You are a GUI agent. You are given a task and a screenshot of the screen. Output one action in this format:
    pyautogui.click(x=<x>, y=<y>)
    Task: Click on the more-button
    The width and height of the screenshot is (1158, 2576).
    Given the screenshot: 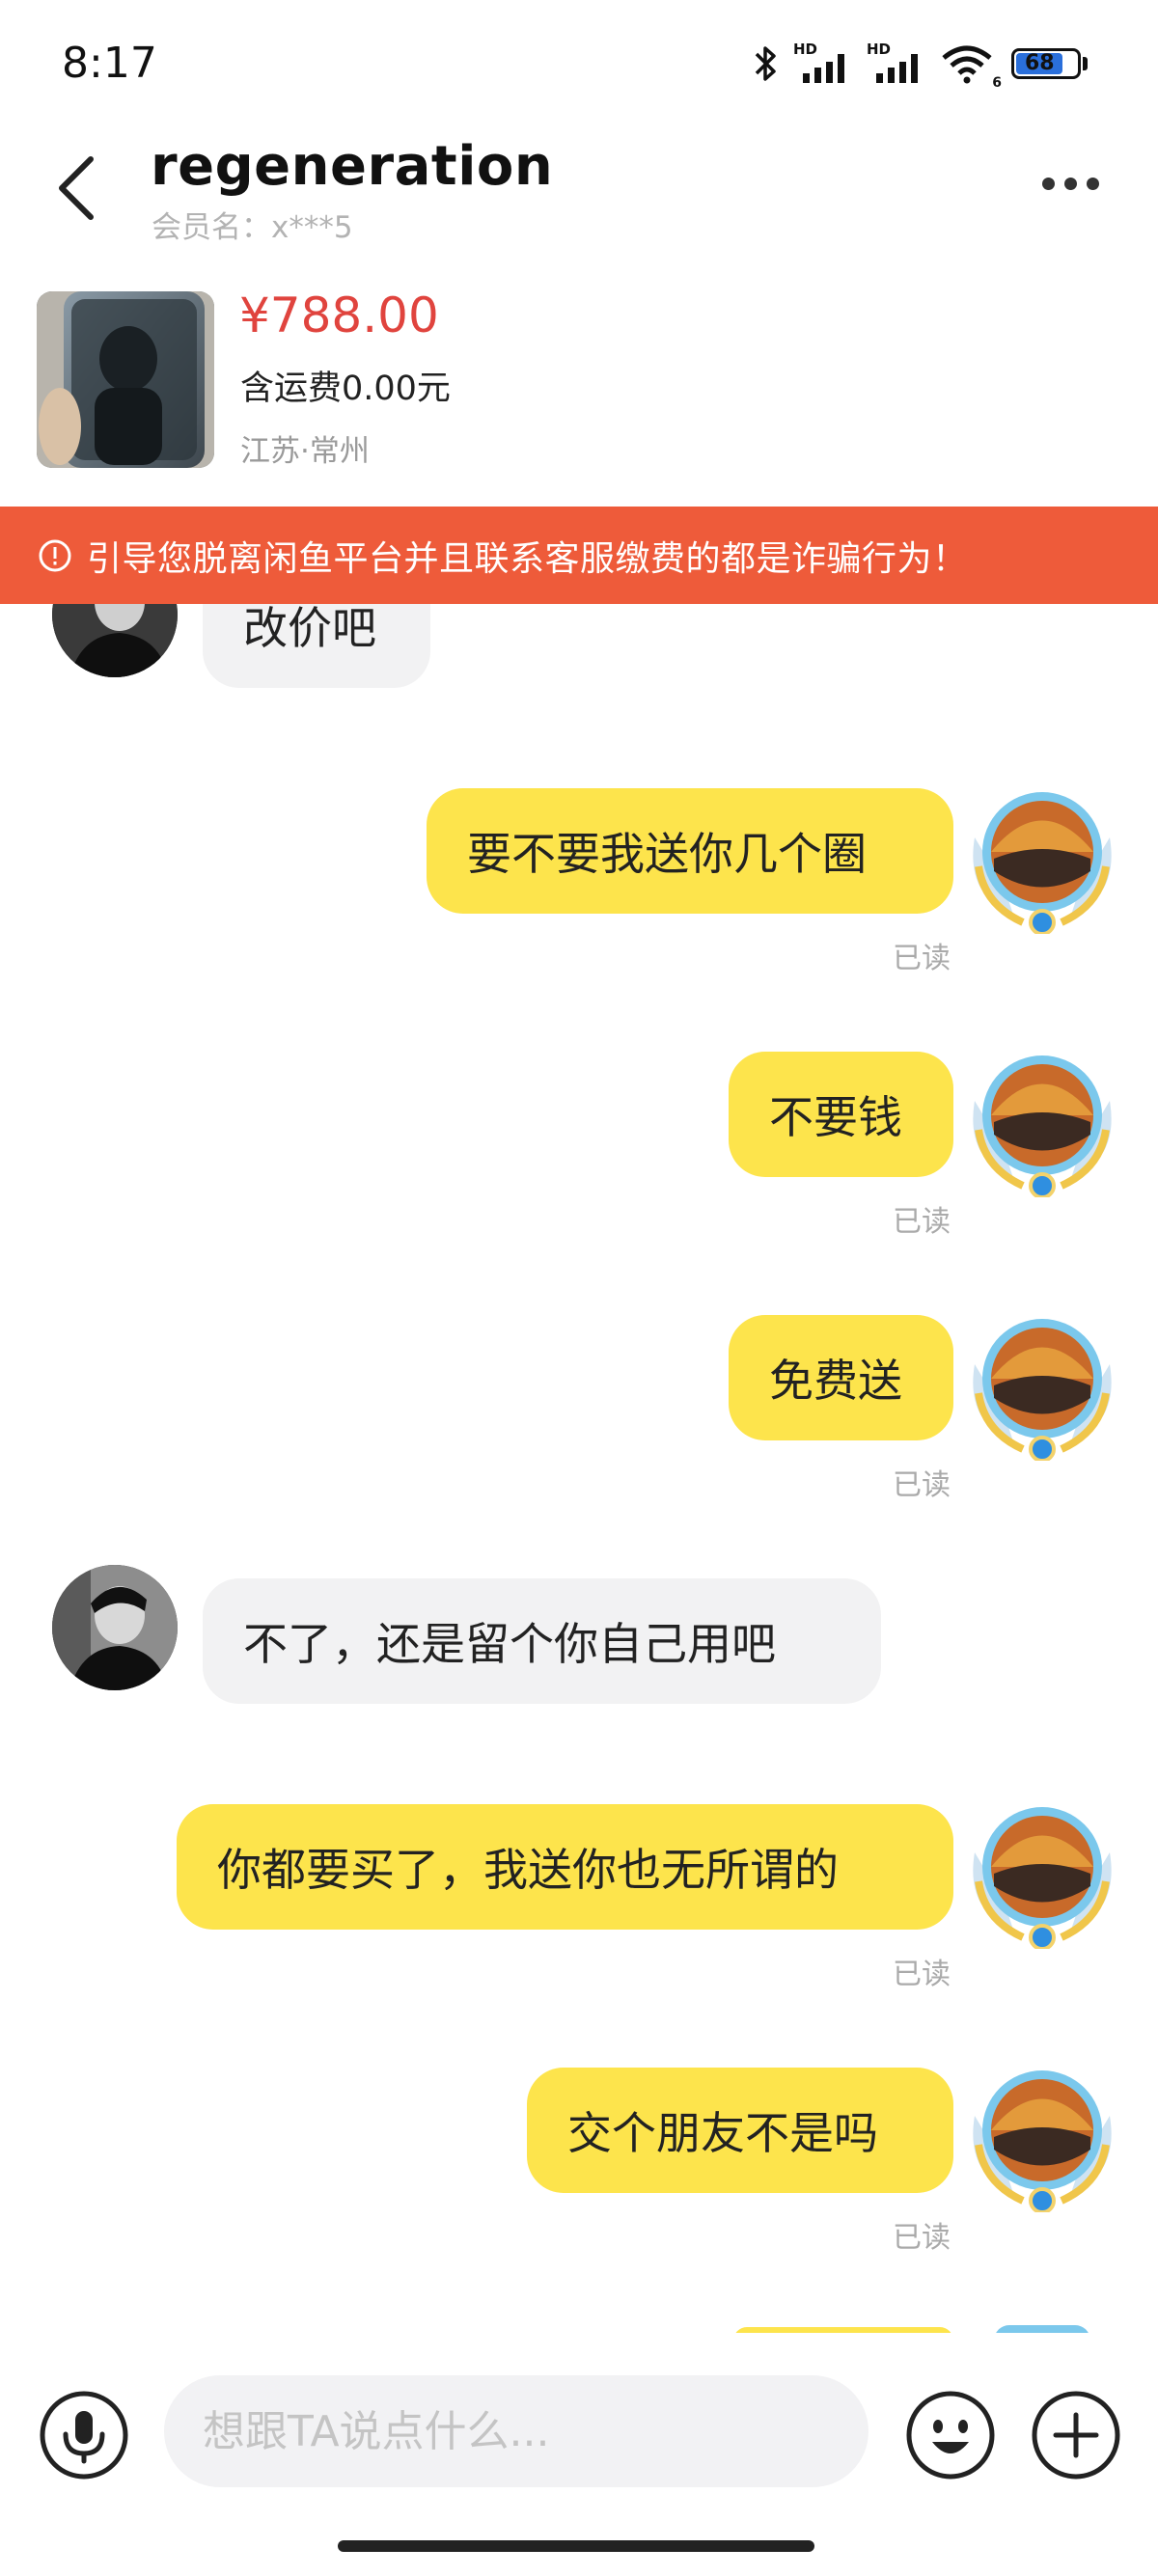 What is the action you would take?
    pyautogui.click(x=1076, y=184)
    